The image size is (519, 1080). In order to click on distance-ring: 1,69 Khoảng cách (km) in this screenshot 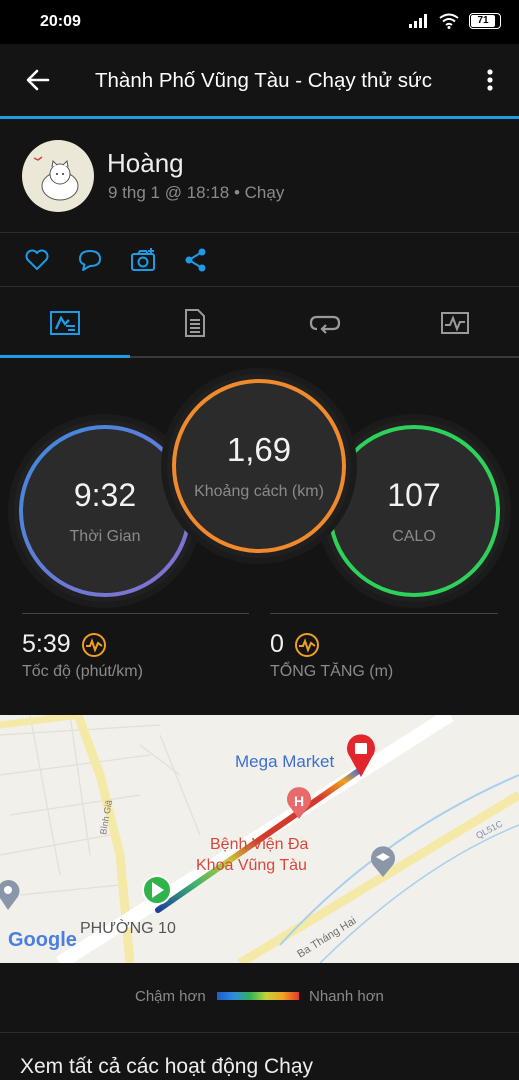, I will do `click(259, 466)`.